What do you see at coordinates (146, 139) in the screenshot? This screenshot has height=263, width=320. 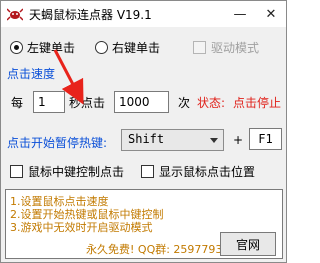 I see `modifier-value: Shift` at bounding box center [146, 139].